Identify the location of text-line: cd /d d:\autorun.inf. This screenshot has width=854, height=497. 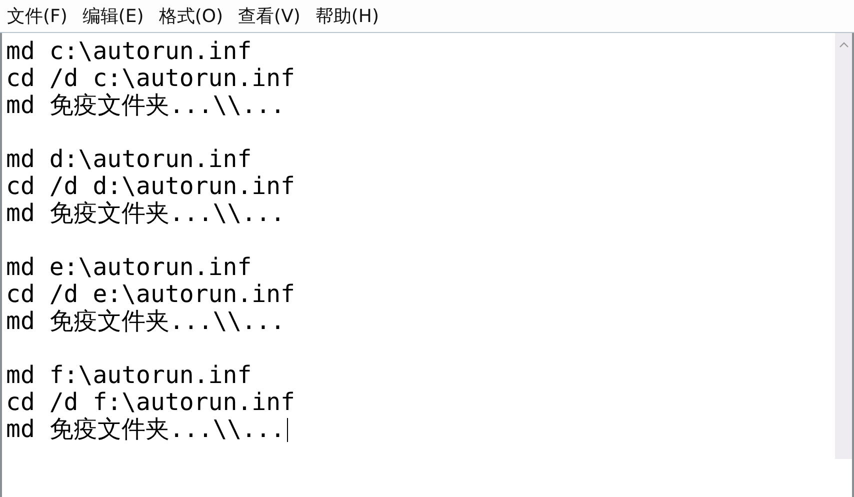
(150, 186).